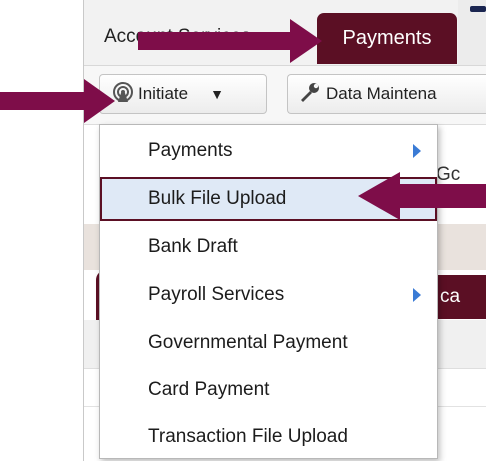 The height and width of the screenshot is (461, 486). What do you see at coordinates (57, 101) in the screenshot?
I see `arrow-to-initiate-button` at bounding box center [57, 101].